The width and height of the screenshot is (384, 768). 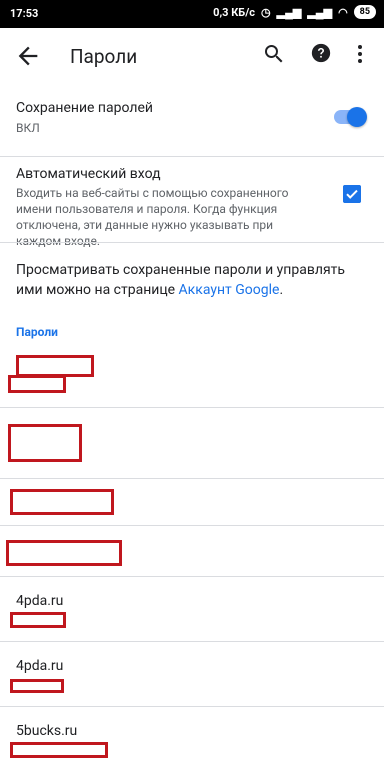 What do you see at coordinates (352, 194) in the screenshot?
I see `auto-signin-checkbox` at bounding box center [352, 194].